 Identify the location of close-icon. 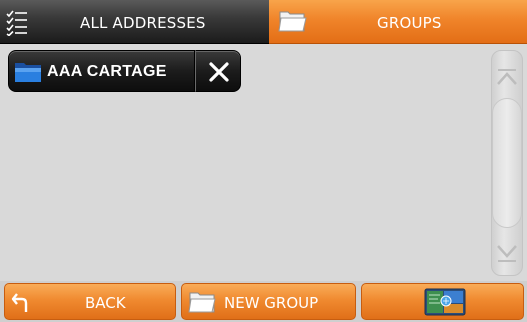
(219, 72).